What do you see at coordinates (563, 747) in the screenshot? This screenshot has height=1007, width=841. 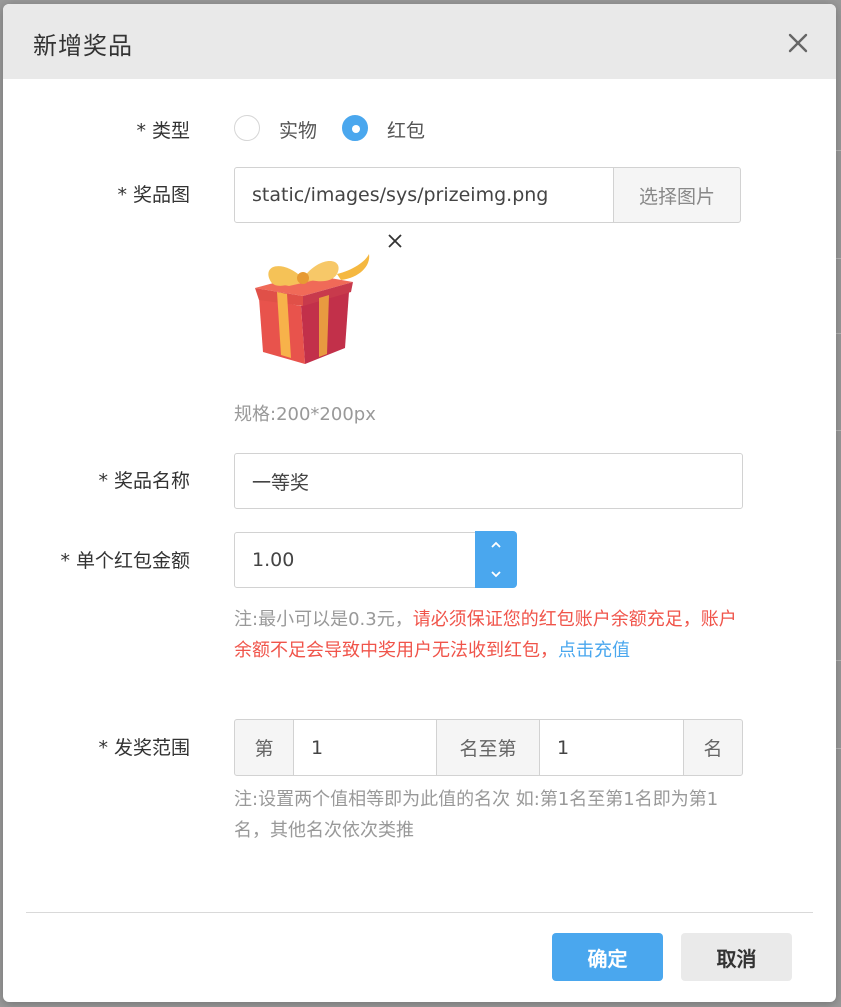 I see `range-to-value: 1` at bounding box center [563, 747].